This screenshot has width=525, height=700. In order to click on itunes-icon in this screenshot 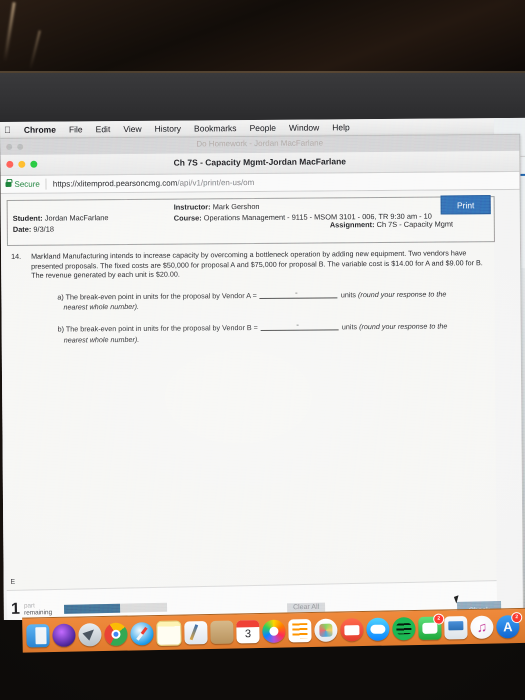, I will do `click(482, 627)`.